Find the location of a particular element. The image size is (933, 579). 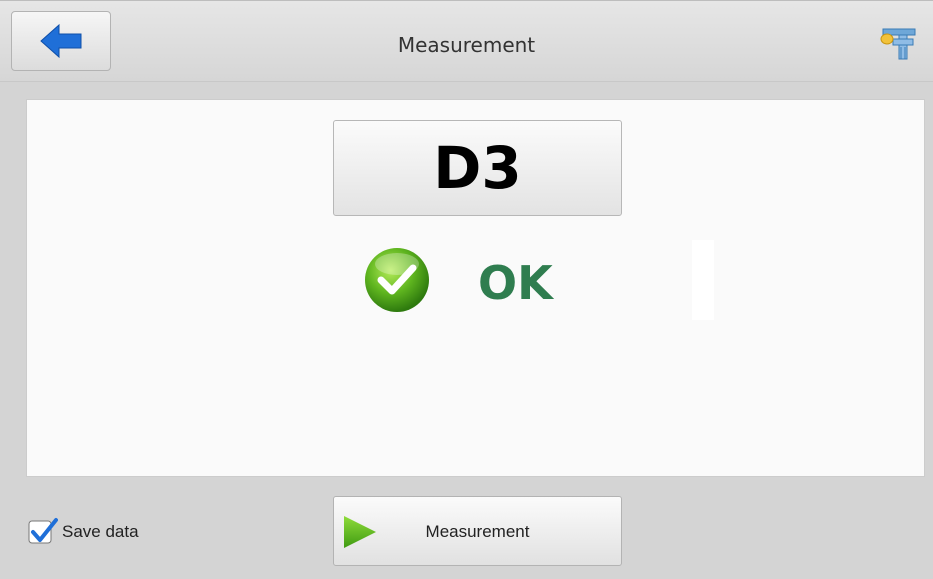

header-bar: Measurement is located at coordinates (466, 41).